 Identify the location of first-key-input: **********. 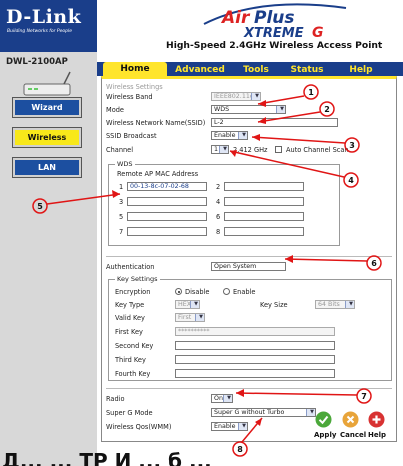
(255, 331).